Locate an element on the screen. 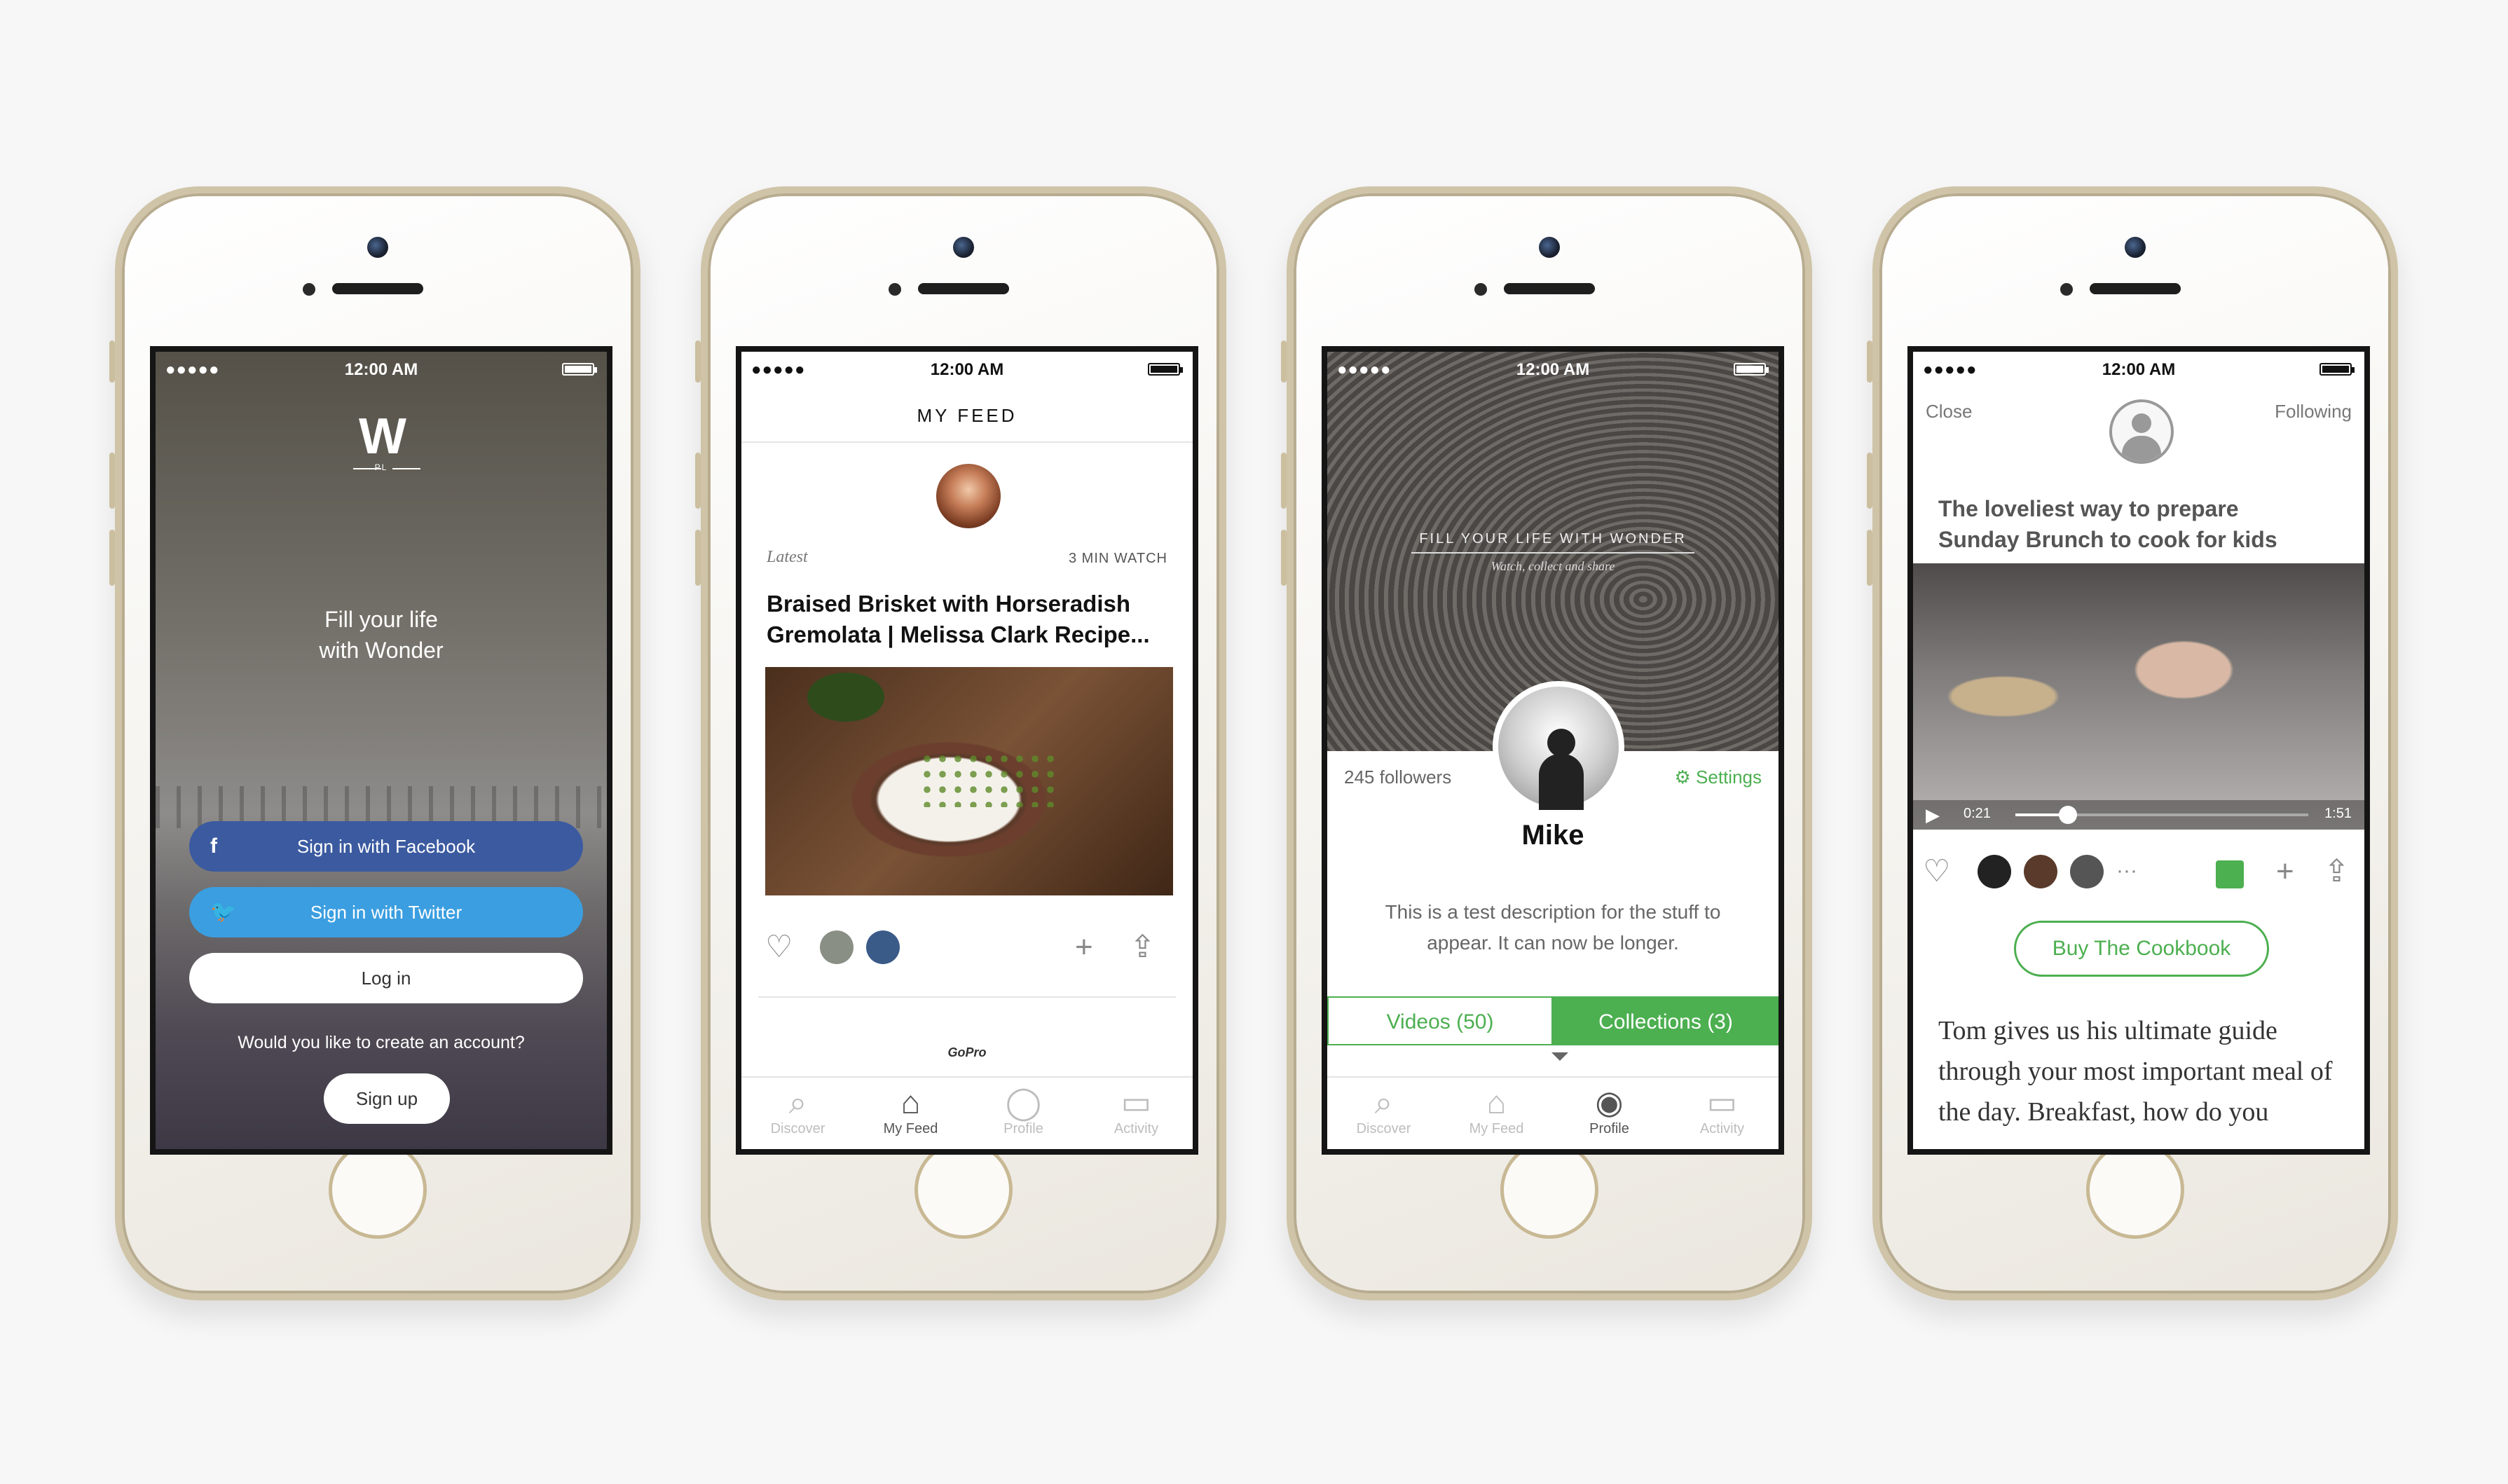 The width and height of the screenshot is (2508, 1484). tagline-line-2: with Wonder is located at coordinates (381, 650).